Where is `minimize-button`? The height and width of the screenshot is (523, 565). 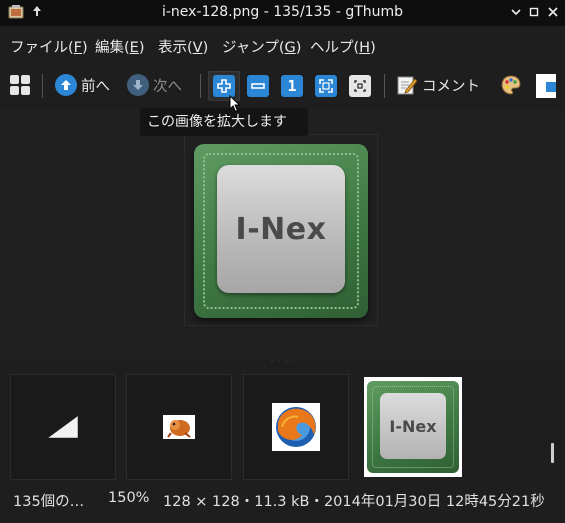
minimize-button is located at coordinates (516, 12).